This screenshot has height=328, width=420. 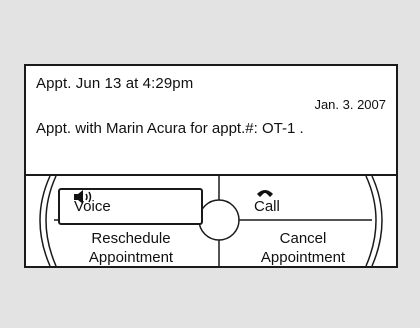 What do you see at coordinates (130, 206) in the screenshot?
I see `voice-button: Voice` at bounding box center [130, 206].